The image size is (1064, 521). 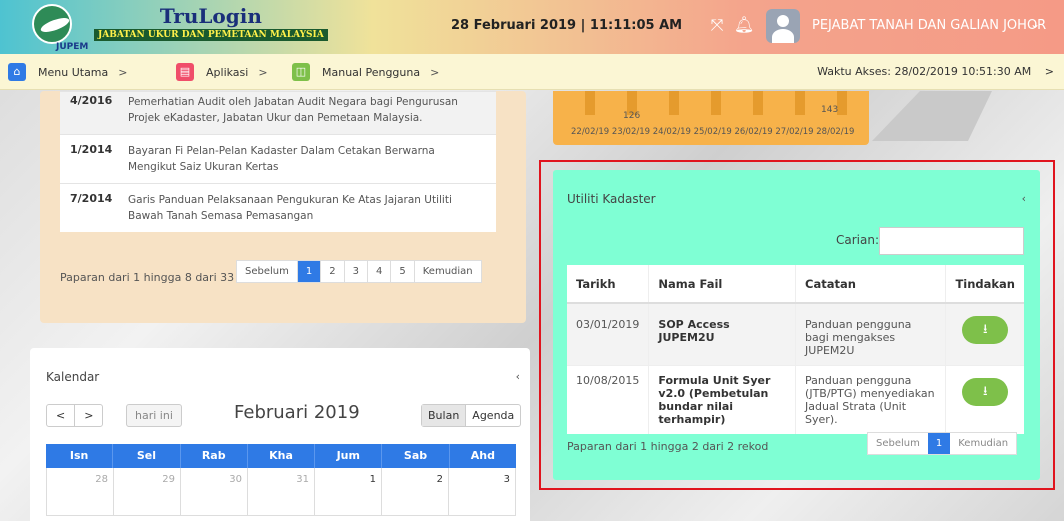 I want to click on jupem-logo: JUPEM, so click(x=57, y=28).